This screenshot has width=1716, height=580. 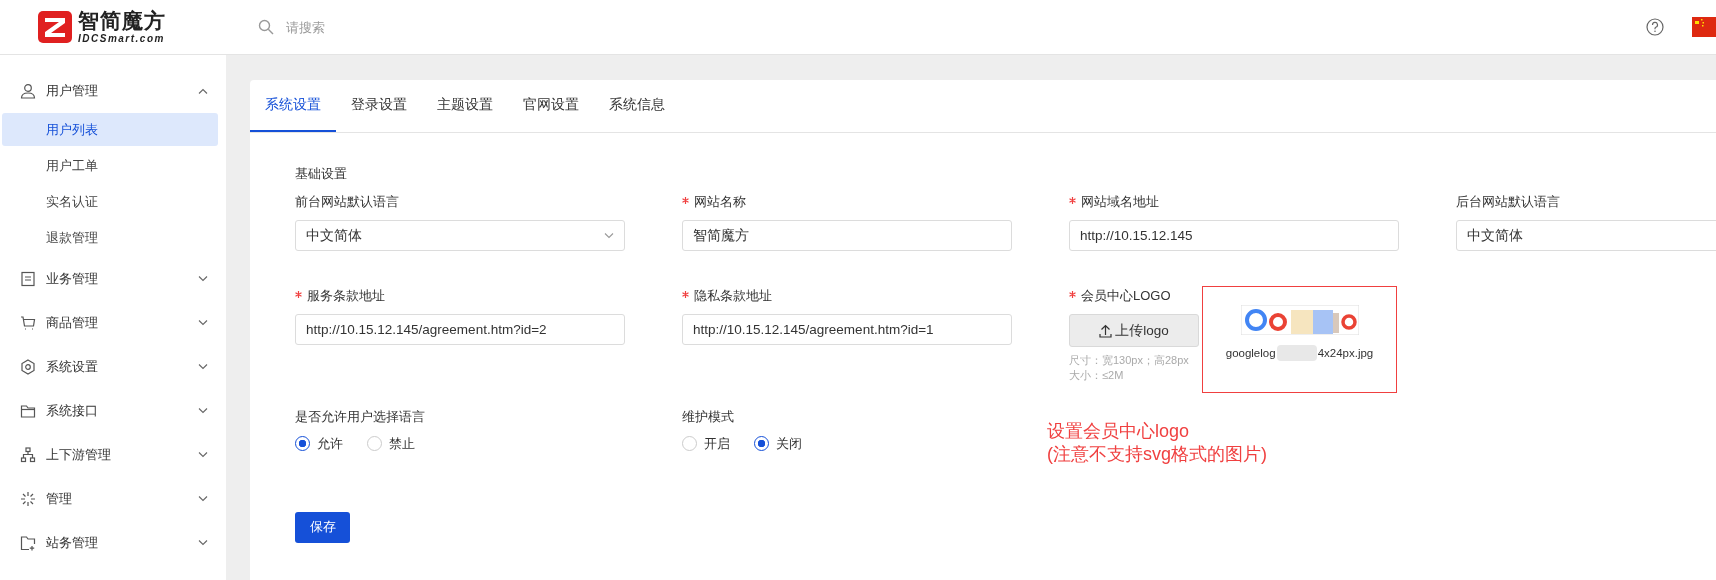 What do you see at coordinates (720, 202) in the screenshot?
I see `field-label: 网站名称` at bounding box center [720, 202].